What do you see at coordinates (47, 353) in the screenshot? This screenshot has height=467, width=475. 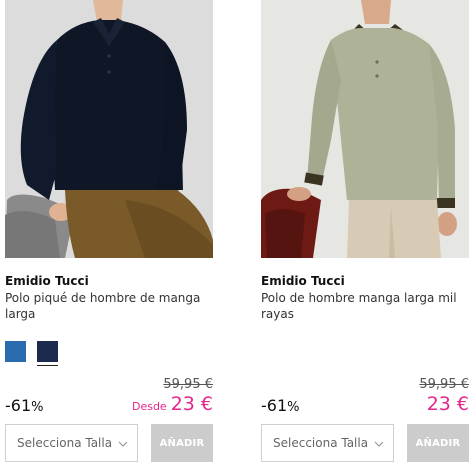 I see `color-swatch-navy` at bounding box center [47, 353].